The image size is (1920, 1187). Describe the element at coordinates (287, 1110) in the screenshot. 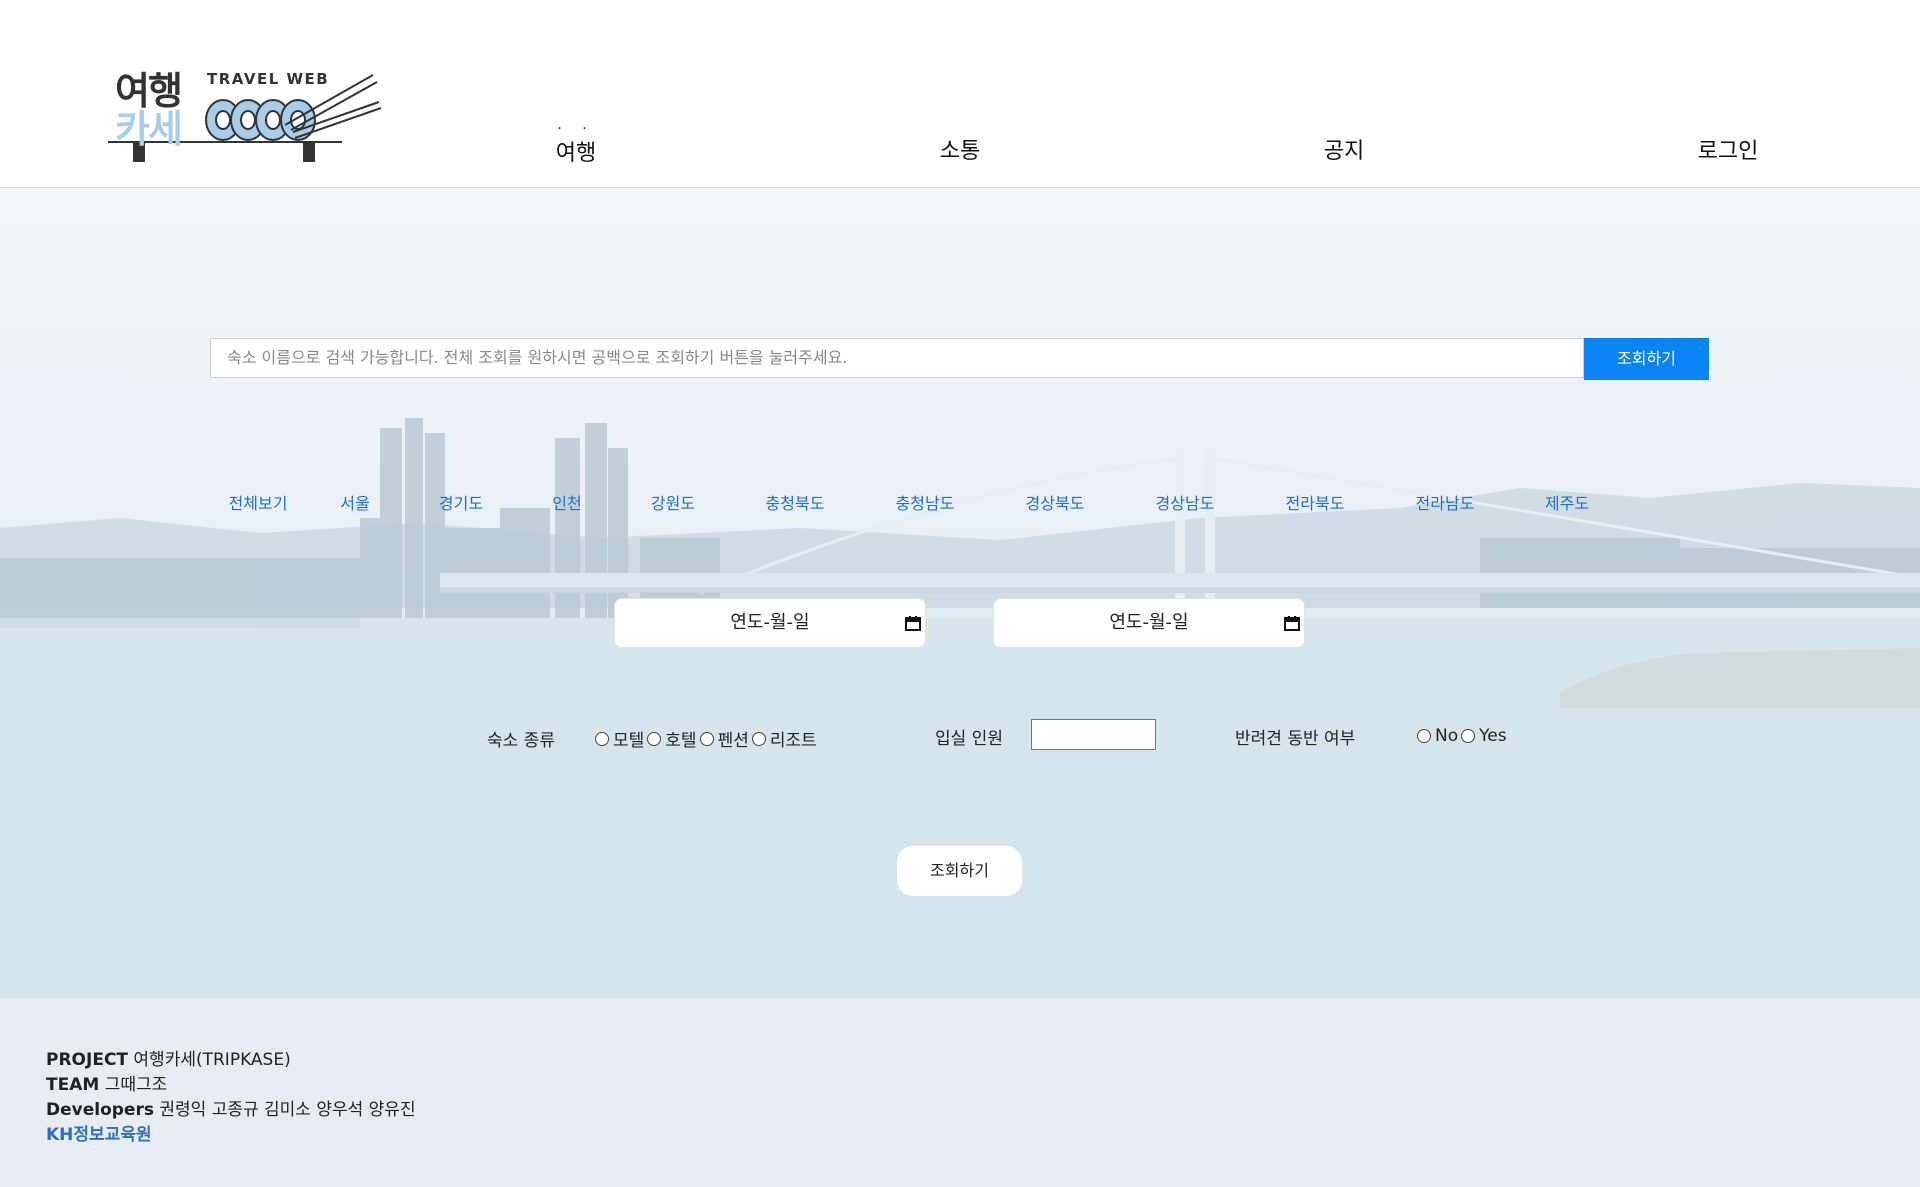

I see `footer-developers-value: 권령익 고종규 김미소 양우석 양유진` at that location.